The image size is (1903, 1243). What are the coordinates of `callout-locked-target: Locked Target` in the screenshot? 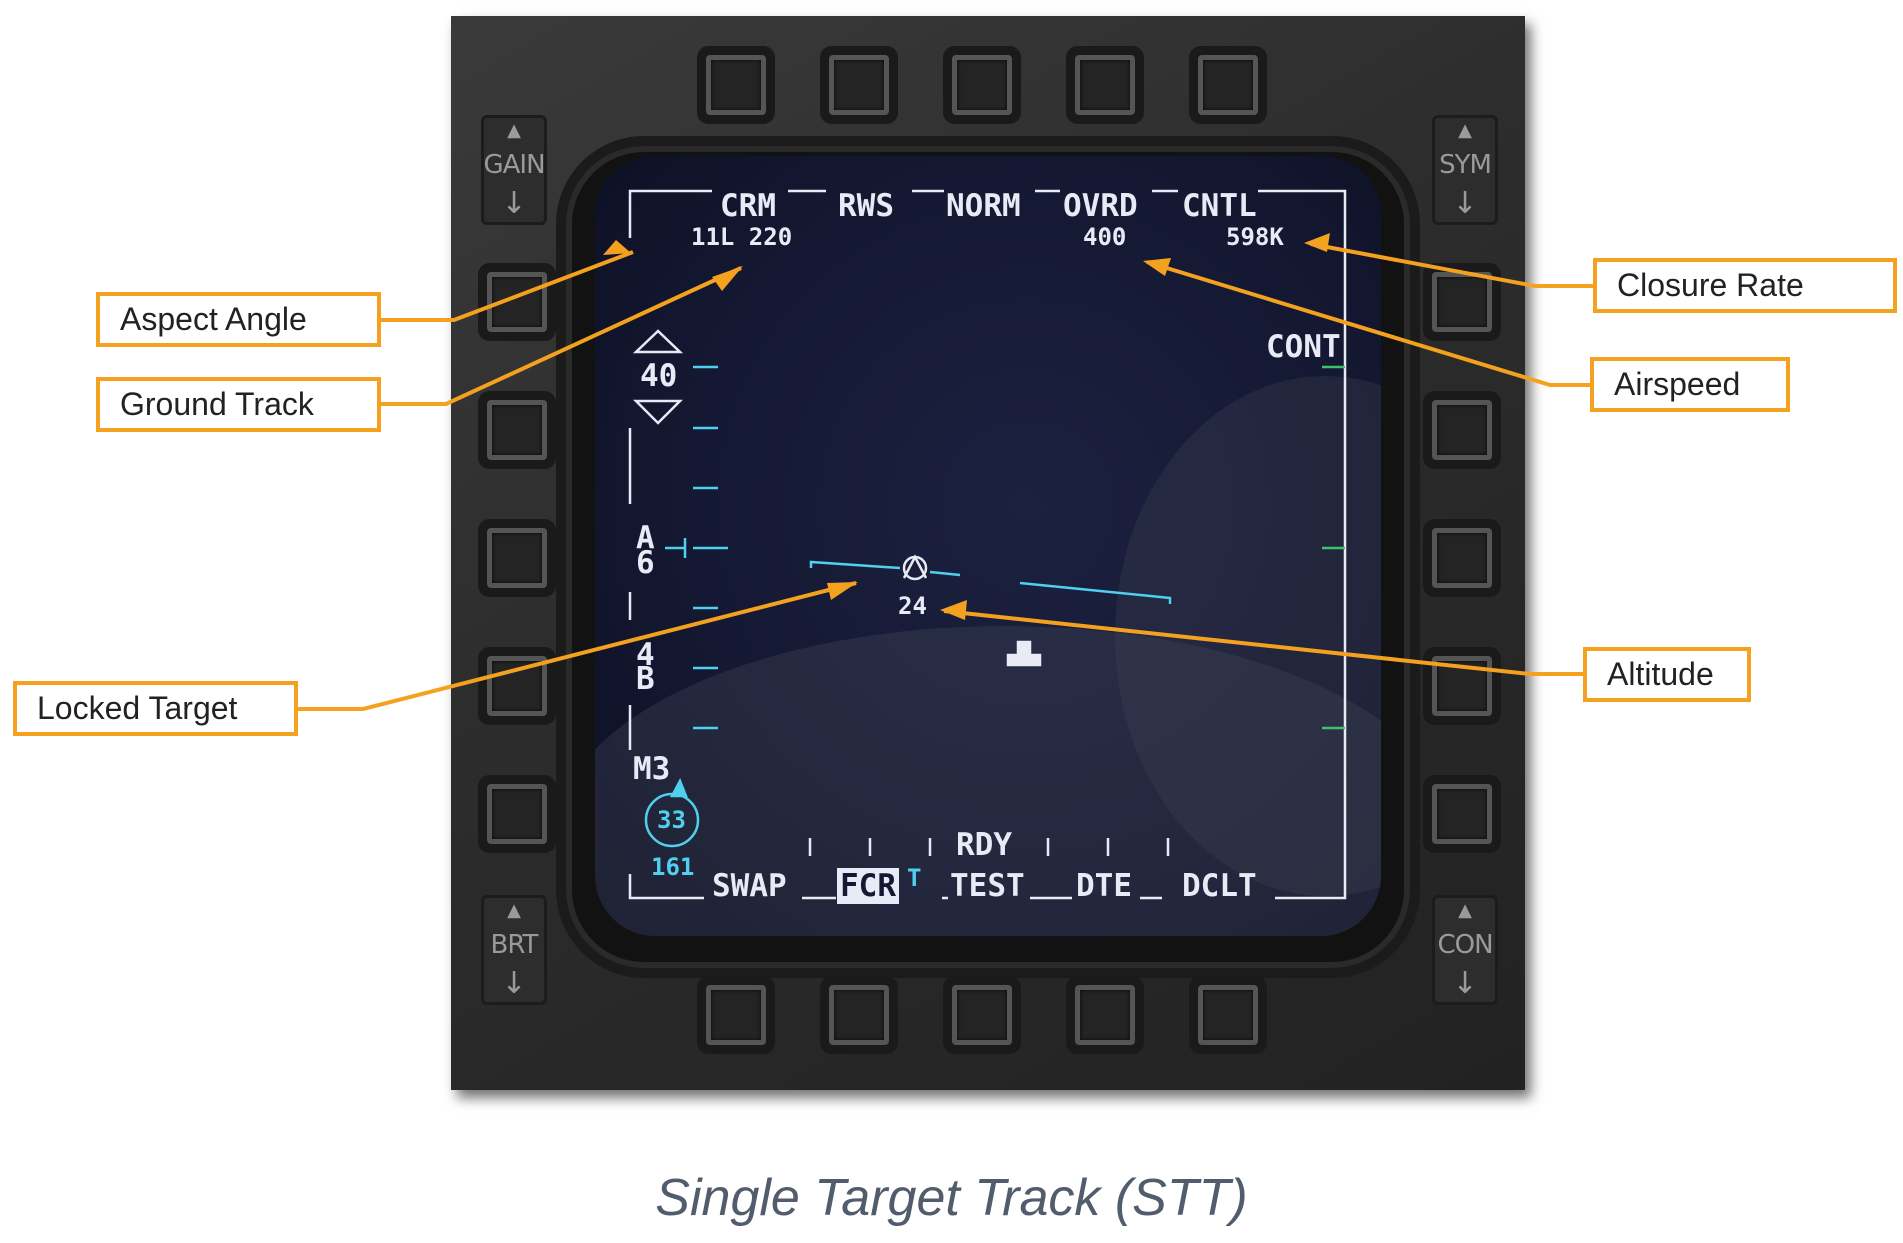 It's located at (155, 708).